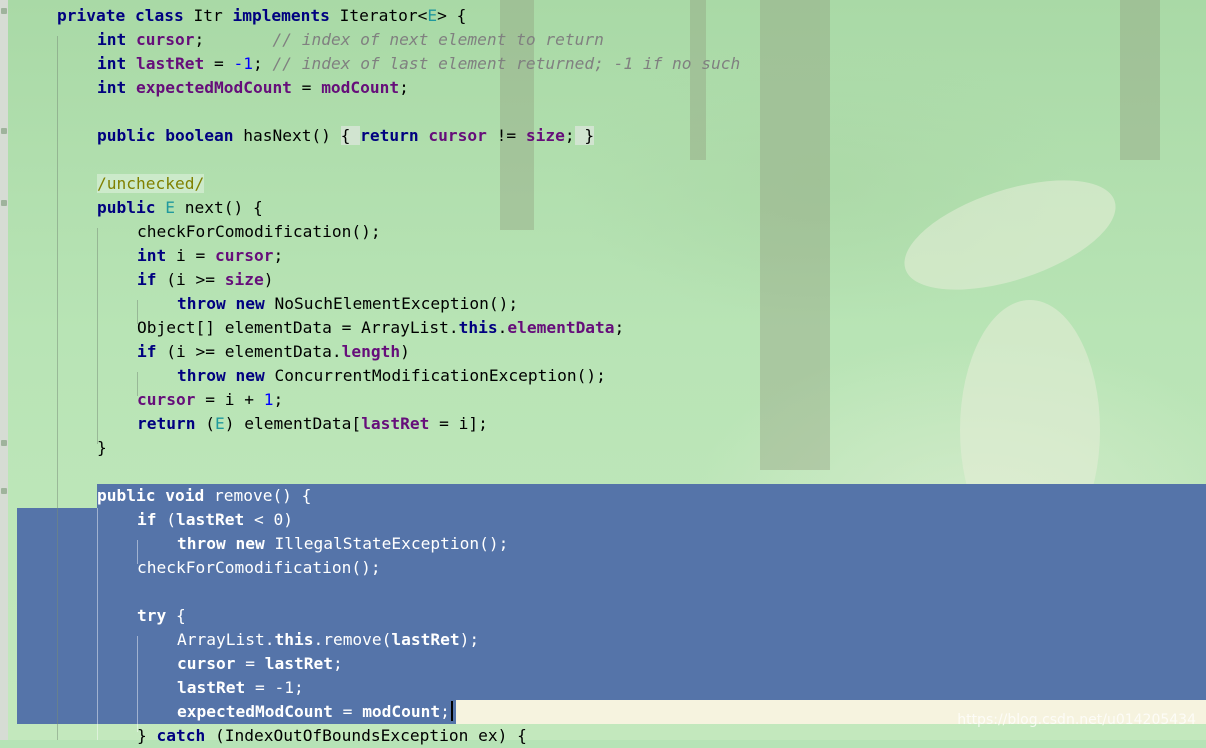 Image resolution: width=1206 pixels, height=748 pixels. Describe the element at coordinates (243, 63) in the screenshot. I see `number-literal: -1` at that location.